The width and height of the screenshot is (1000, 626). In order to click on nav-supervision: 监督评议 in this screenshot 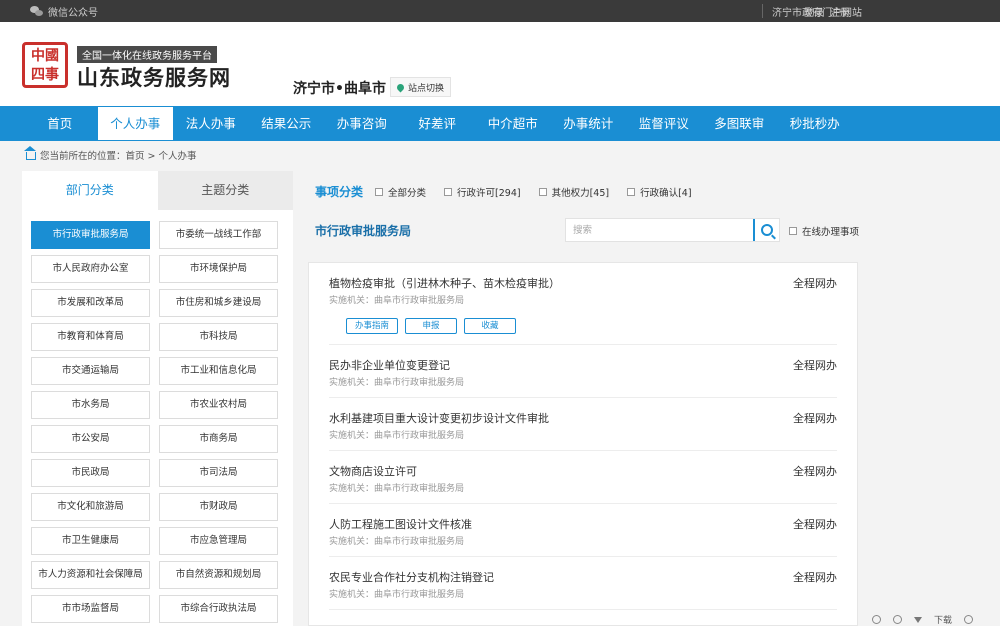, I will do `click(664, 123)`.